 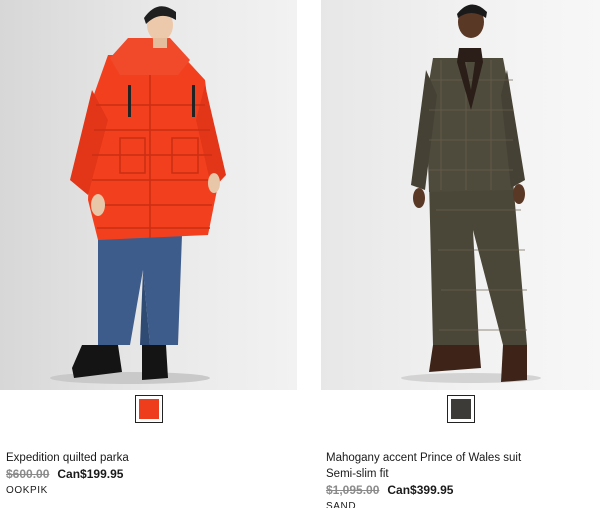 I want to click on sale-price: Can$399.95, so click(x=420, y=490).